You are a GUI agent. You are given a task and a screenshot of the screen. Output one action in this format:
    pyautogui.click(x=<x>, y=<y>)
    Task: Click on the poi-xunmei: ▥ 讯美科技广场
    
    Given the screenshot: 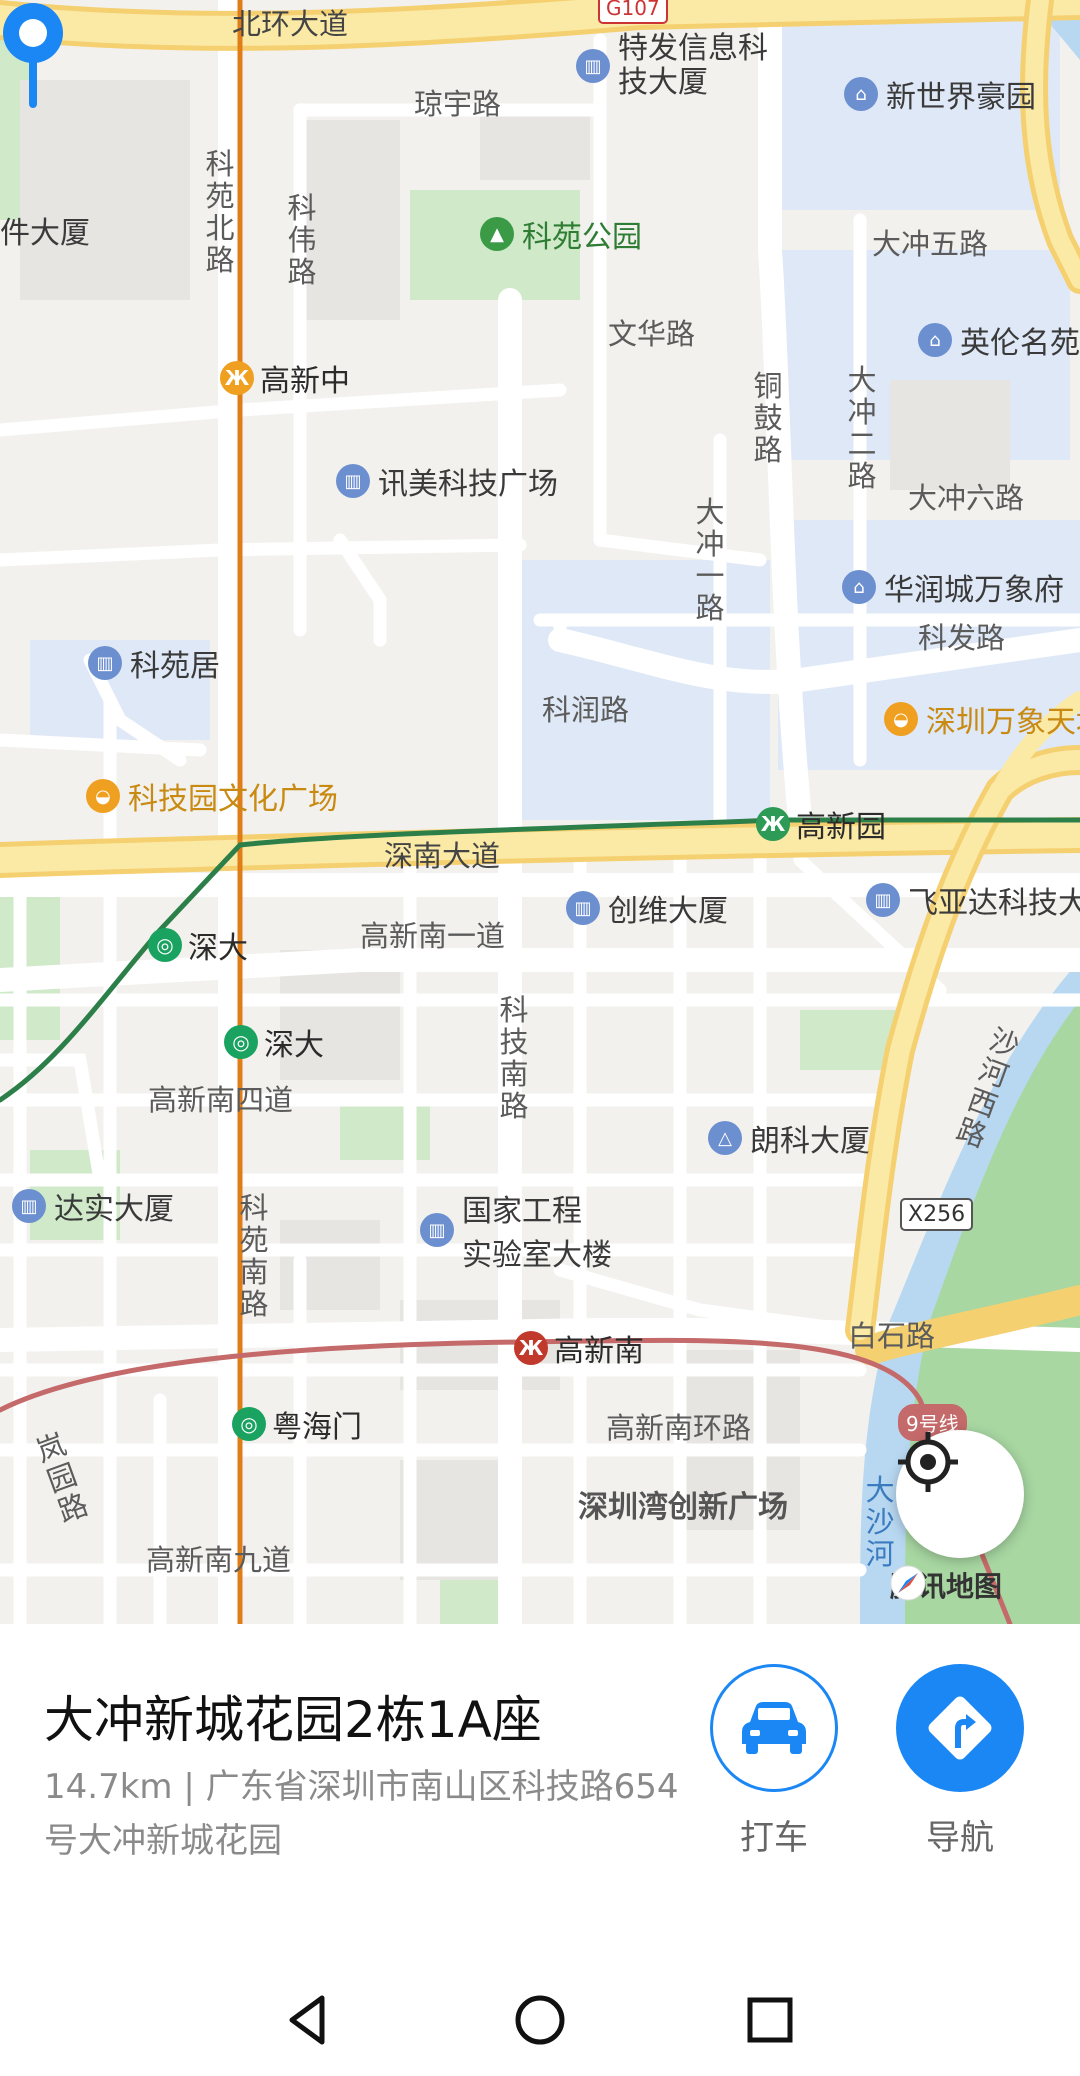 What is the action you would take?
    pyautogui.click(x=447, y=481)
    